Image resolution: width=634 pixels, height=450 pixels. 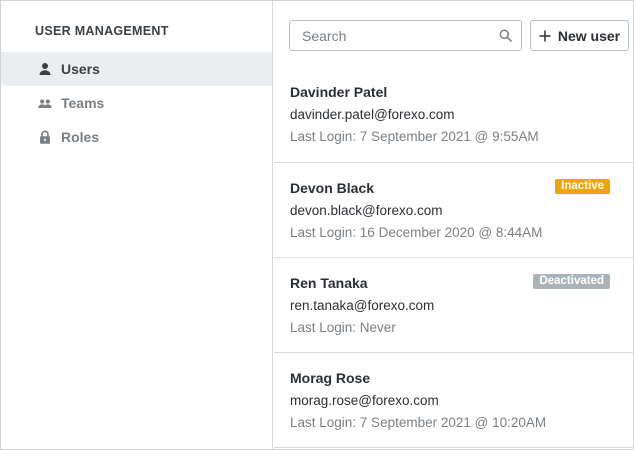 I want to click on search-icon, so click(x=505, y=35).